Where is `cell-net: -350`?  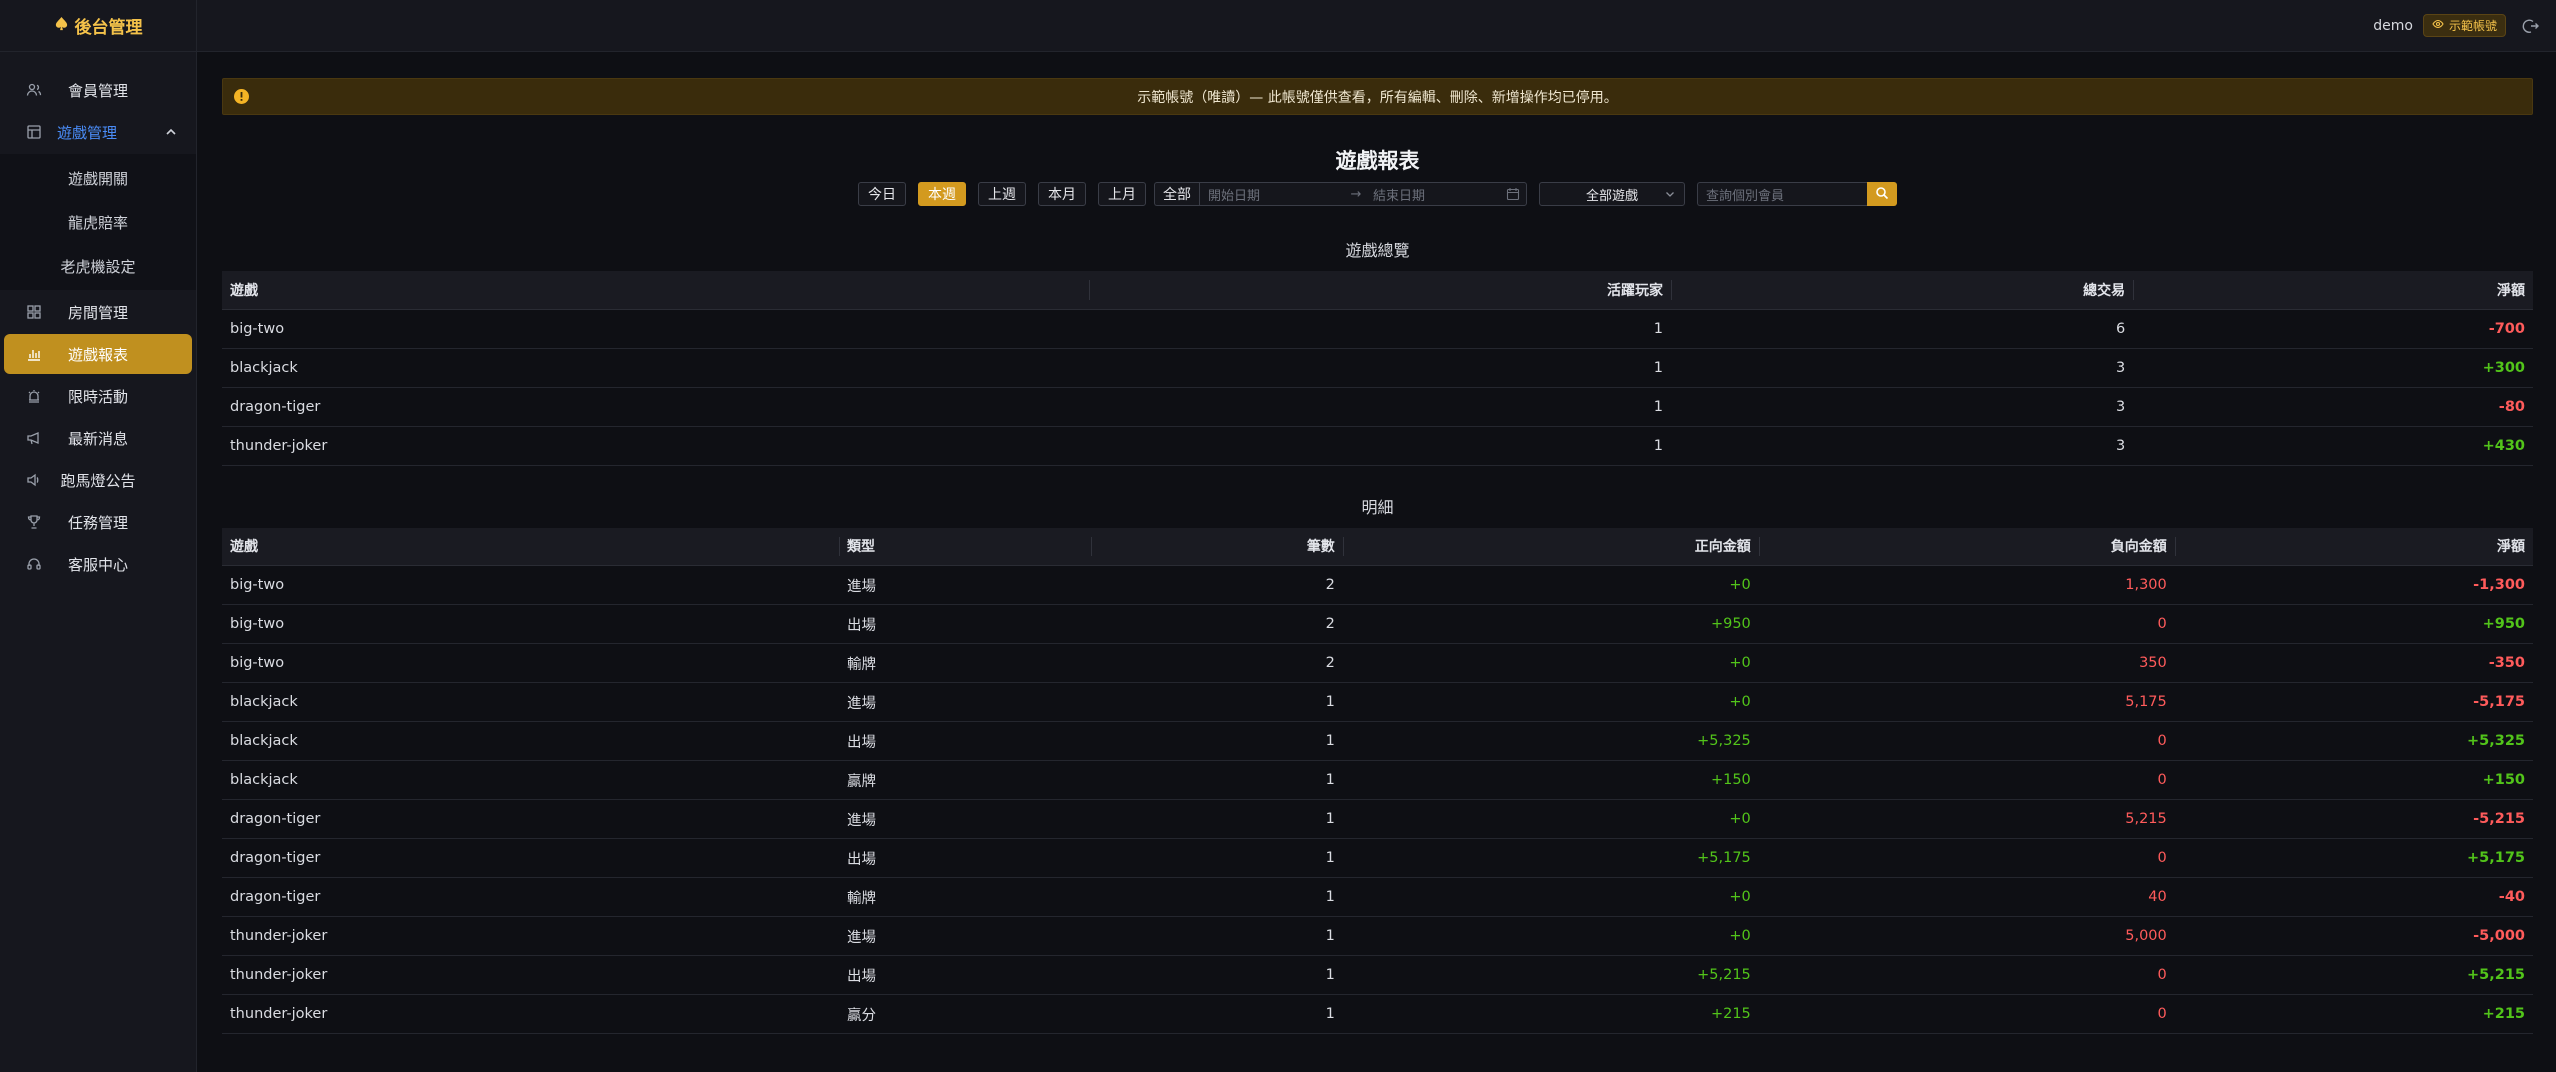
cell-net: -350 is located at coordinates (2353, 663).